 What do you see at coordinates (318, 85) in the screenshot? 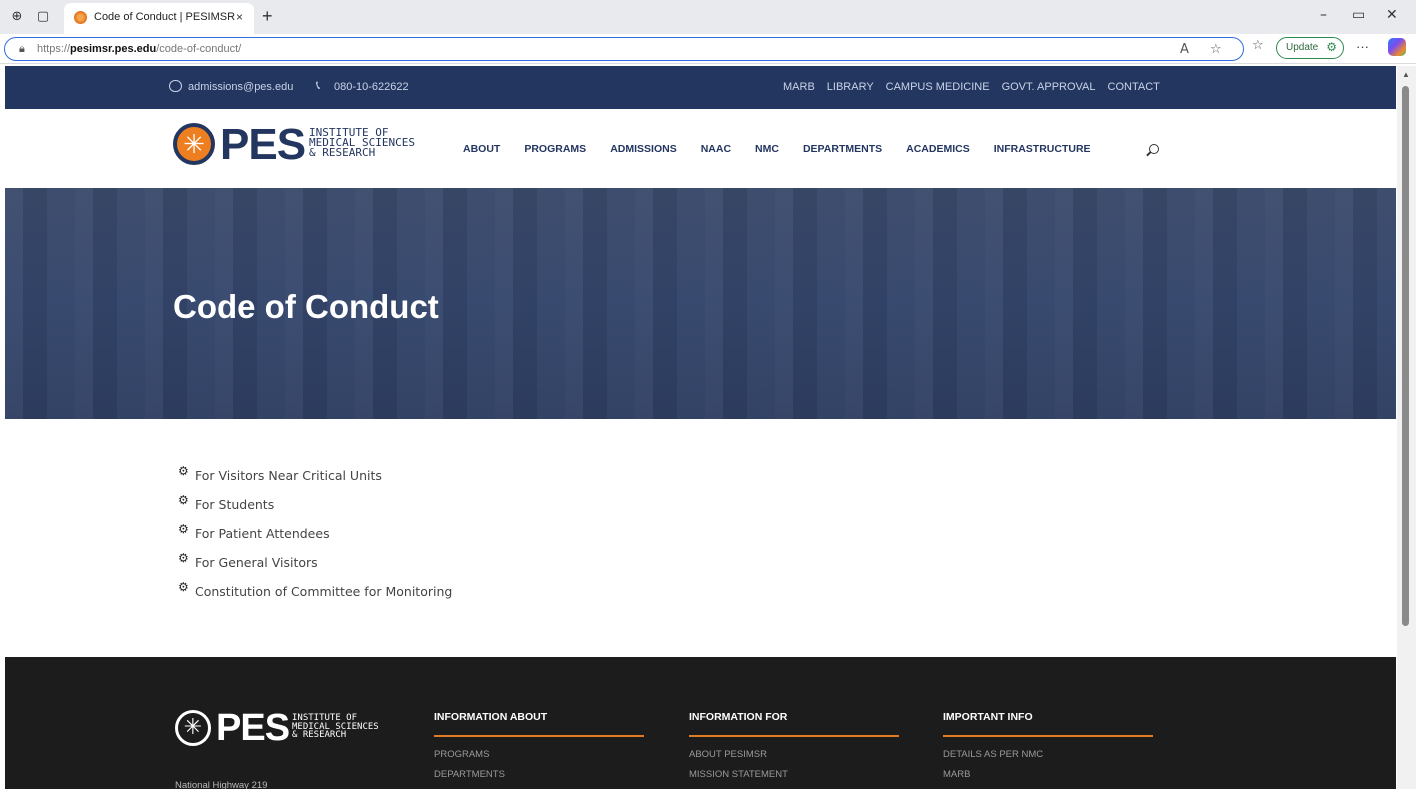
I see `phone-icon: 📞︎` at bounding box center [318, 85].